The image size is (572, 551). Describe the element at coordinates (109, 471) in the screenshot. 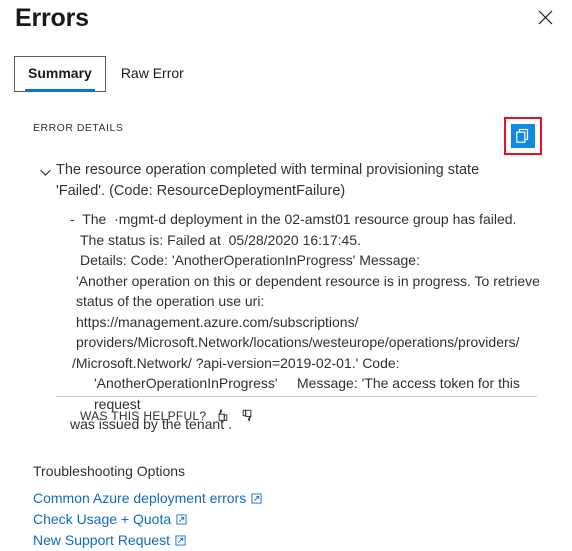

I see `troubleshooting-heading: Troubleshooting Options` at that location.